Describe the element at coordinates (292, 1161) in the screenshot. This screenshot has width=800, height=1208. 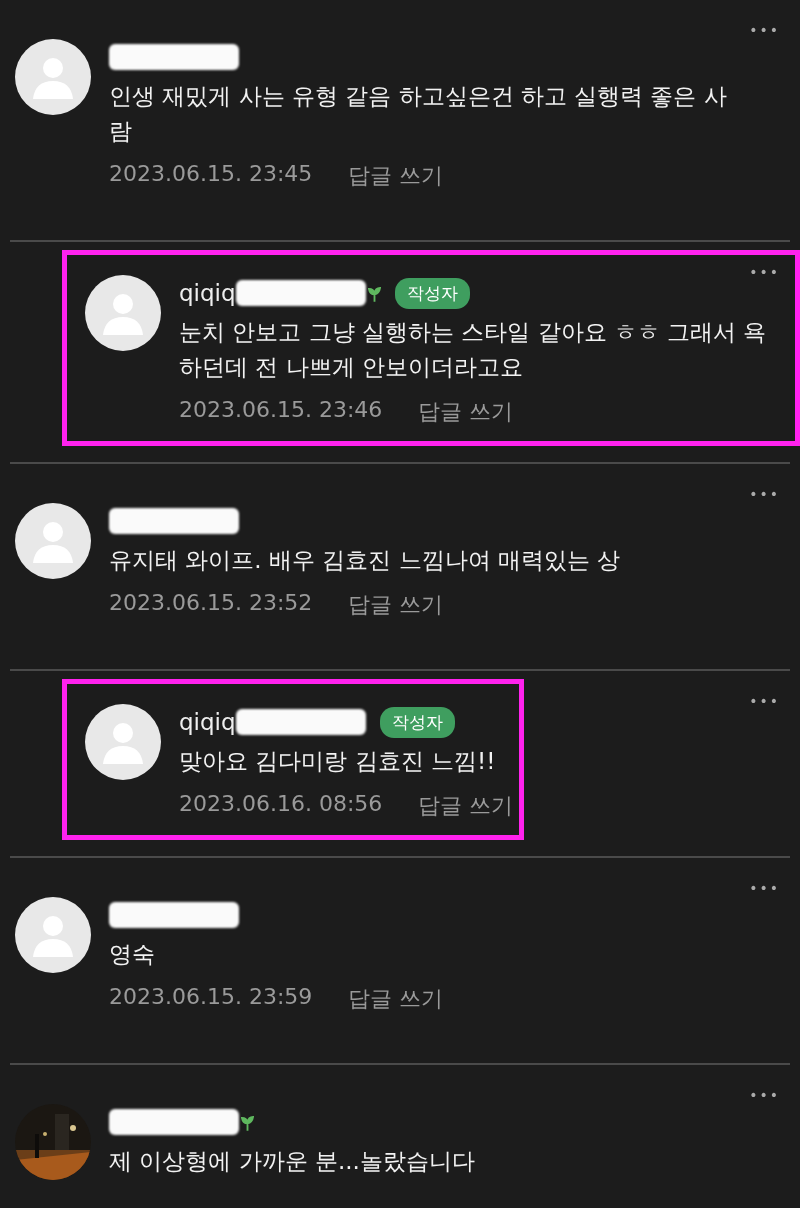
I see `comment-text: 제 이상형에 가까운 분...놀랐습니다` at that location.